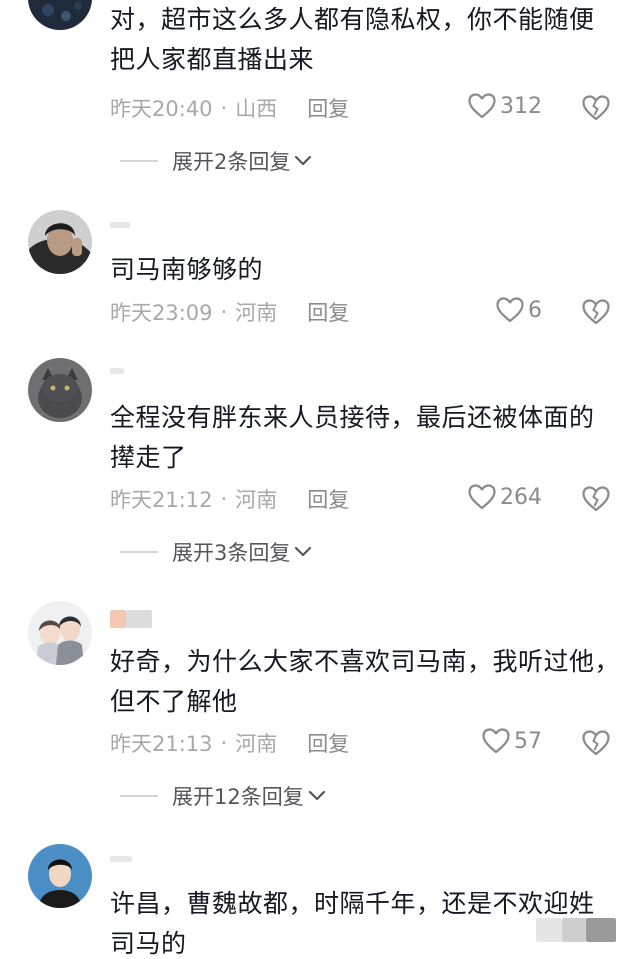  I want to click on expand-replies-label: 展开2条回复, so click(231, 162).